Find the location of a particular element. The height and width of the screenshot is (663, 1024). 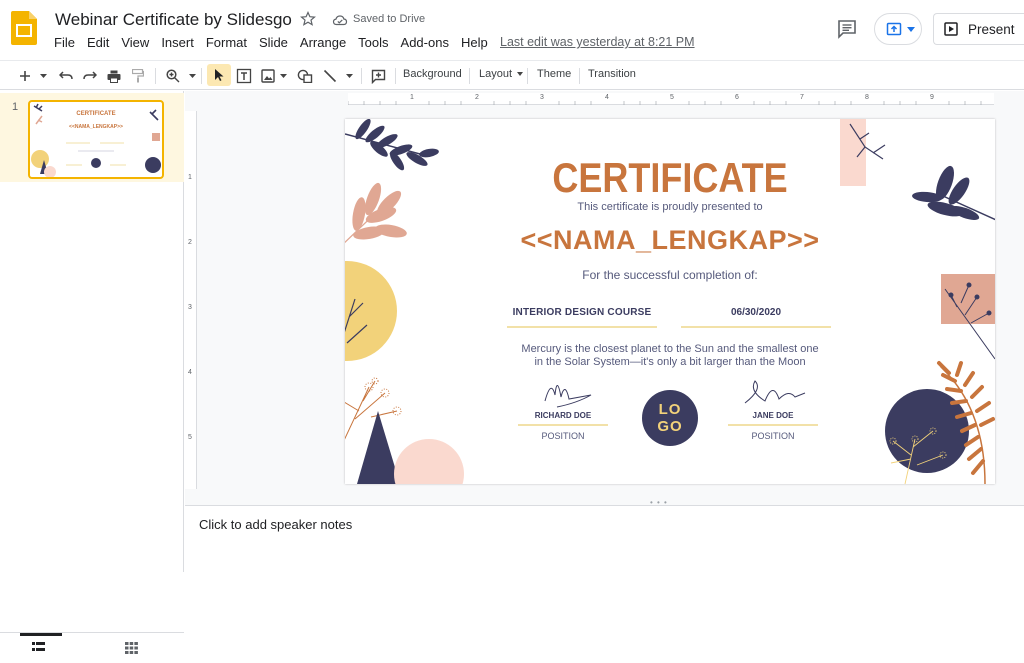

text-box-icon is located at coordinates (244, 76).